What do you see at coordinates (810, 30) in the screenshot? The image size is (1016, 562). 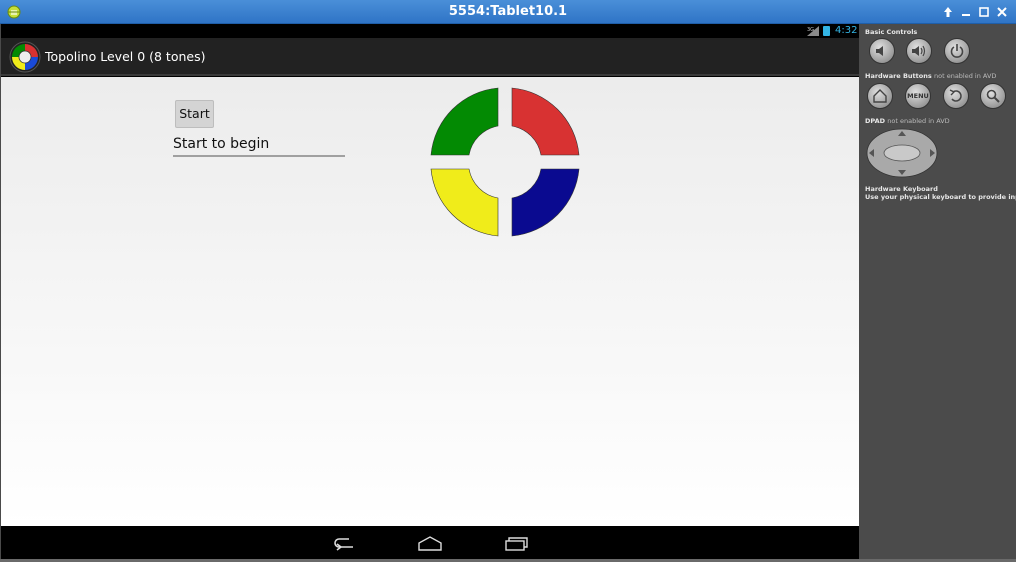 I see `signal-label: 3G` at bounding box center [810, 30].